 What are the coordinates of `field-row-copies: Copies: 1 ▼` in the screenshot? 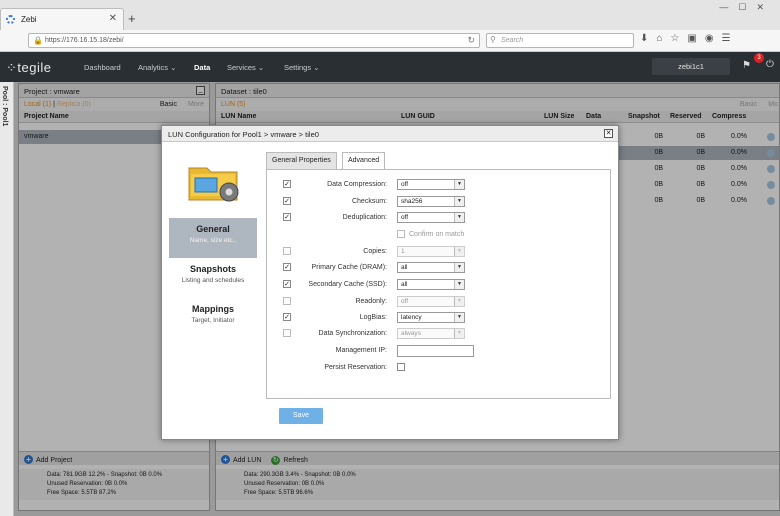 It's located at (439, 252).